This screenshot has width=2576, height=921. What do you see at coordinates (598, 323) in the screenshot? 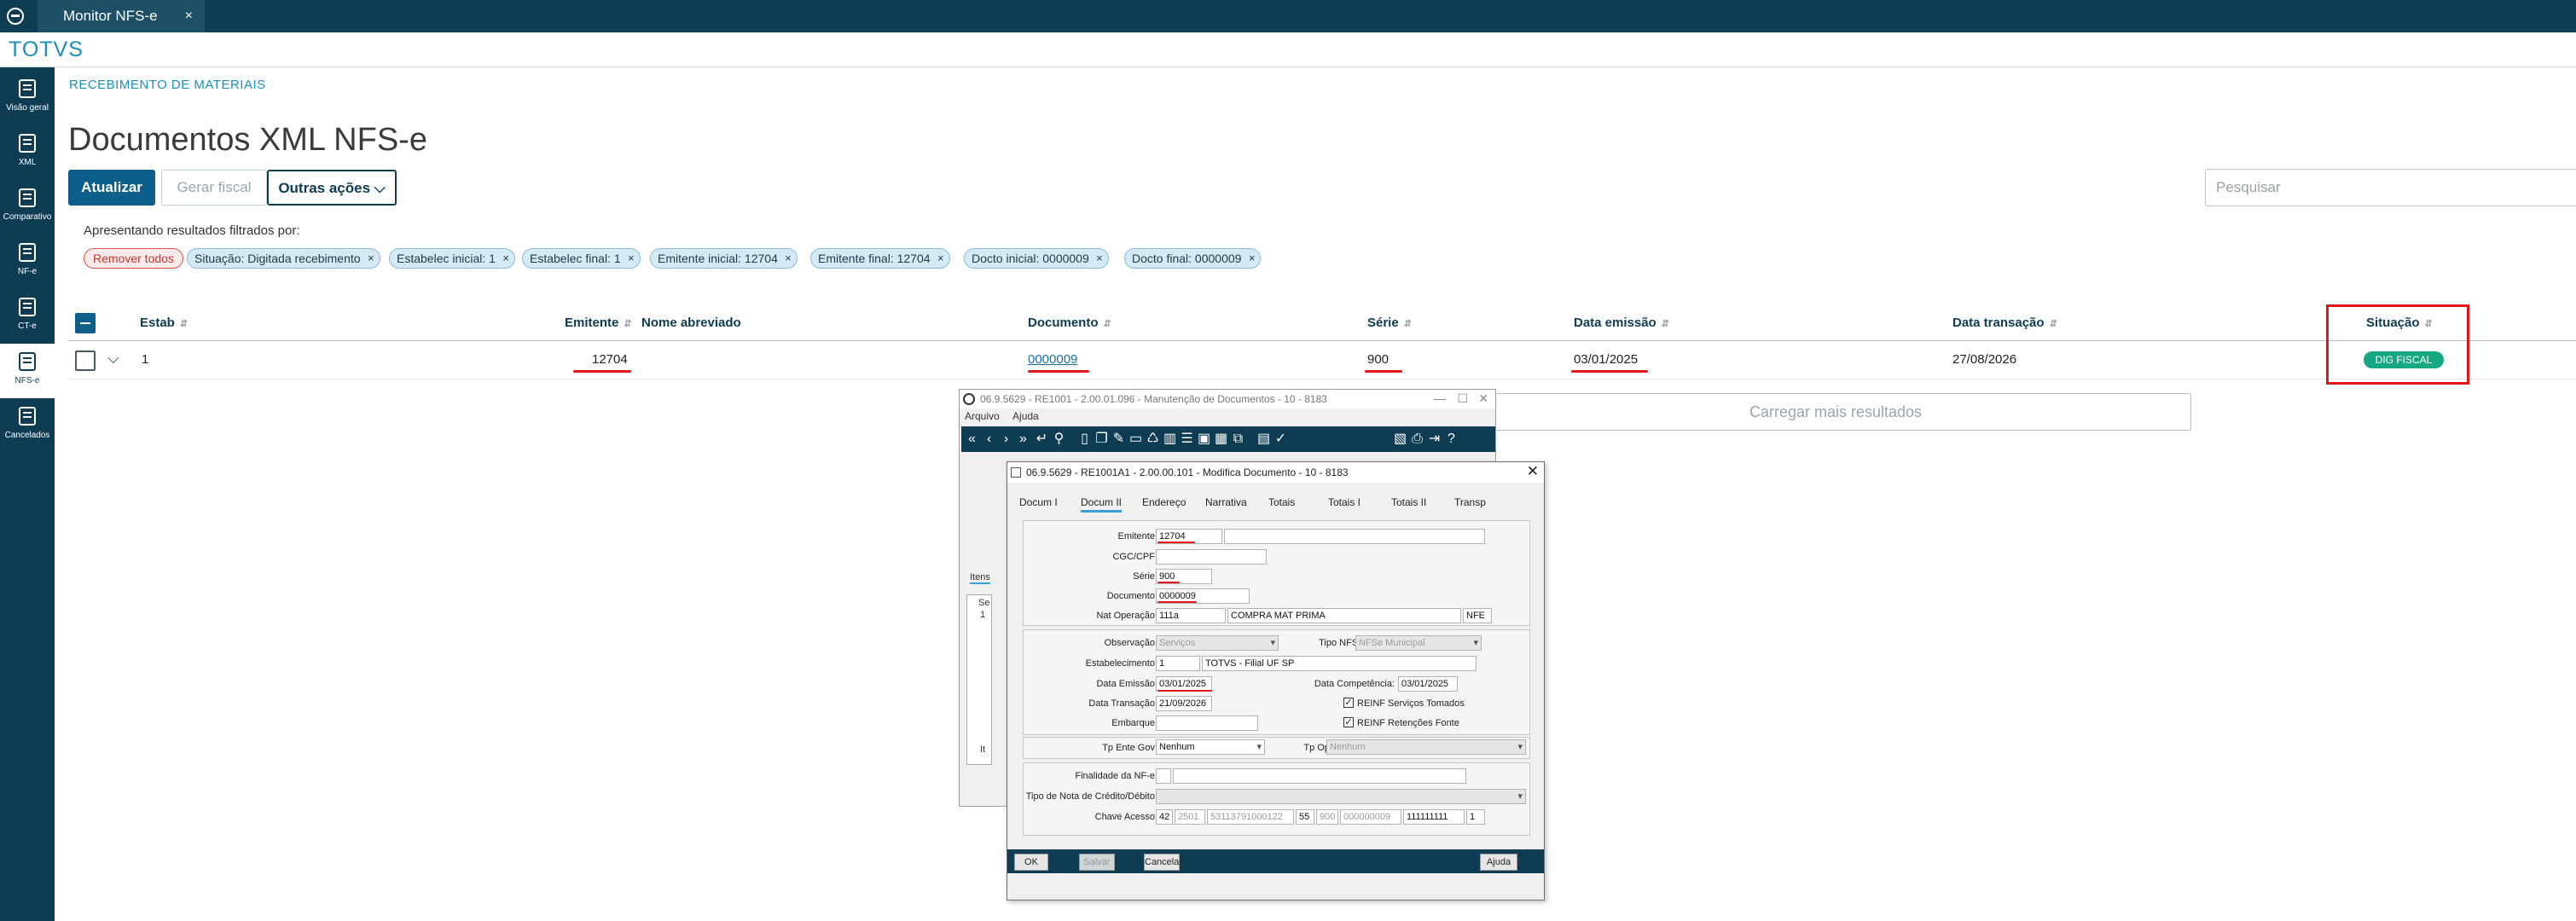
I see `column-header-emitente: Emitente ⇵` at bounding box center [598, 323].